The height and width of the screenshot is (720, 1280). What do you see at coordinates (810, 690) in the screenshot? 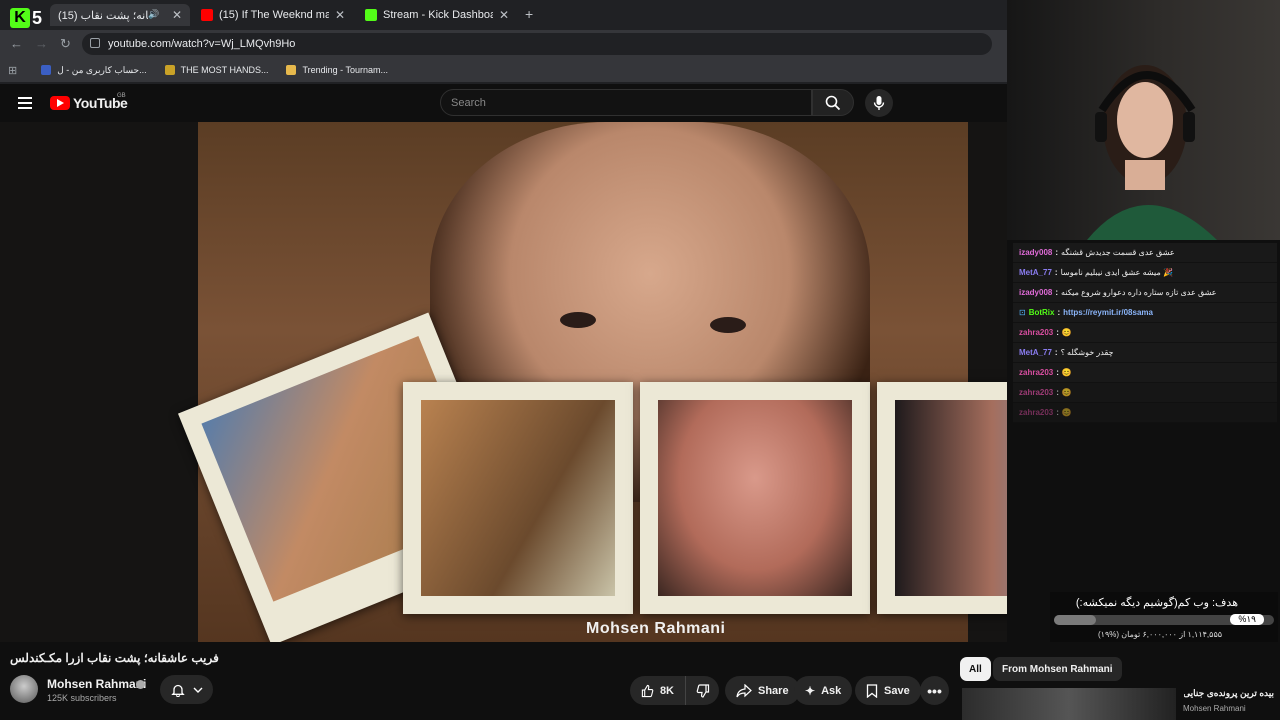
I see `sparkle-icon: ✦` at bounding box center [810, 690].